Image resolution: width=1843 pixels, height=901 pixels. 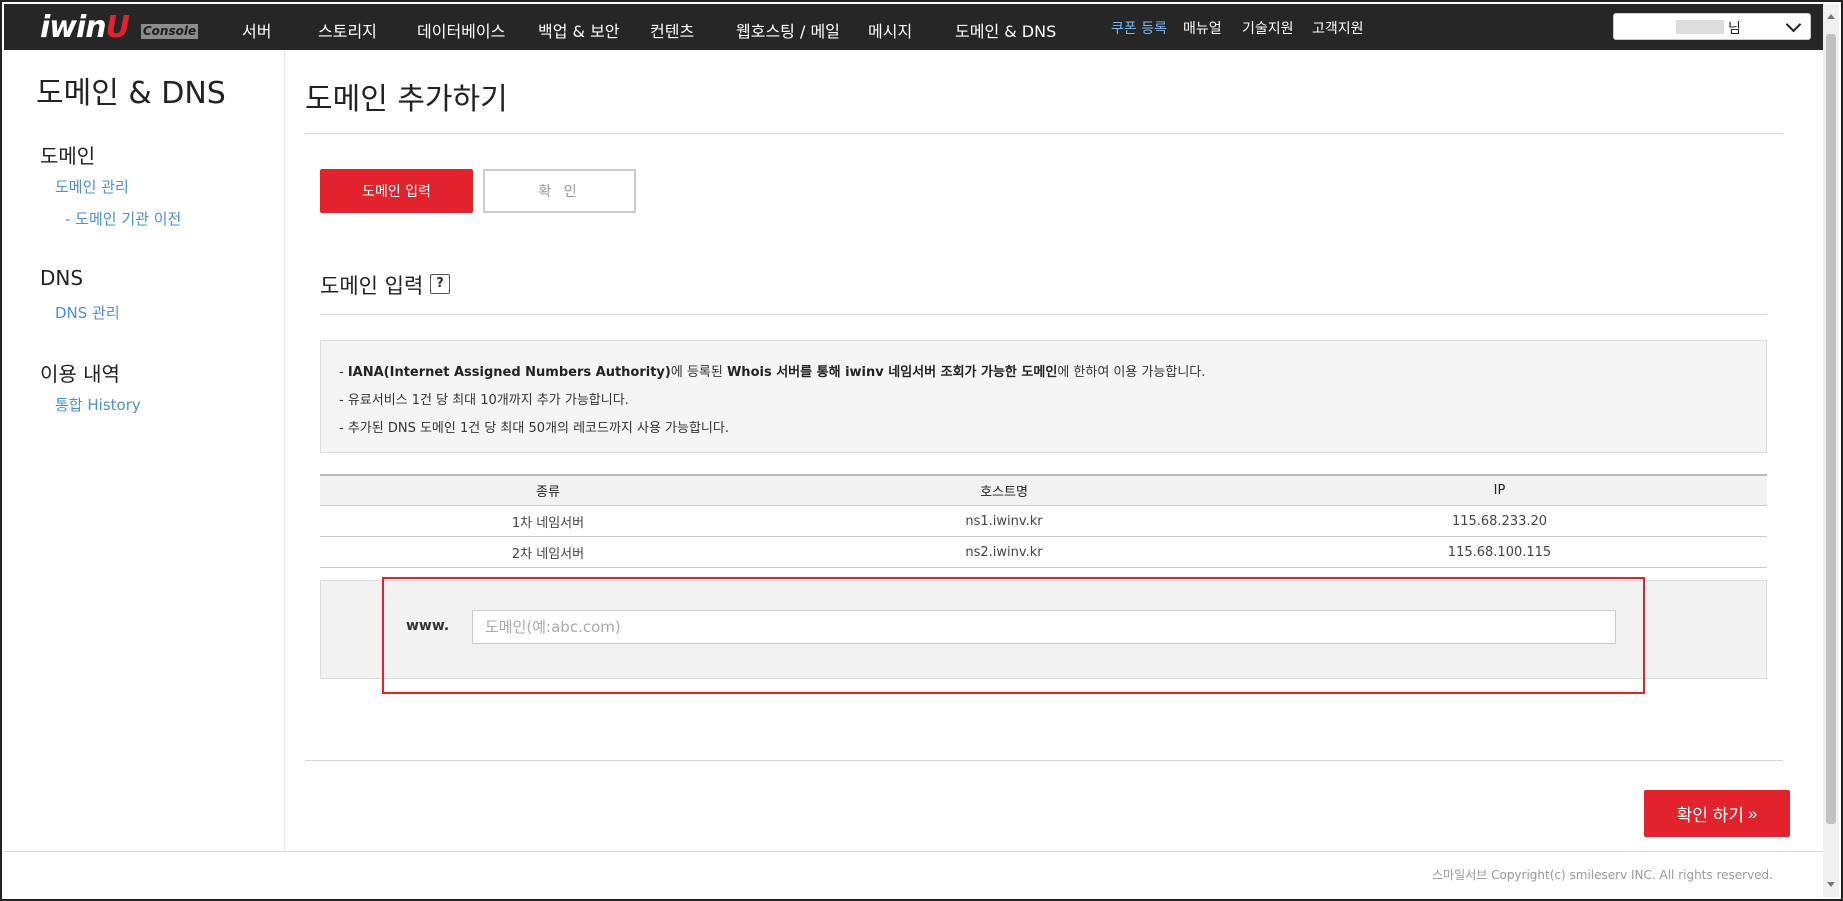 I want to click on table-row: 2차 네임서버 ns2.iwinv.kr 115.68.100.115, so click(x=1043, y=552).